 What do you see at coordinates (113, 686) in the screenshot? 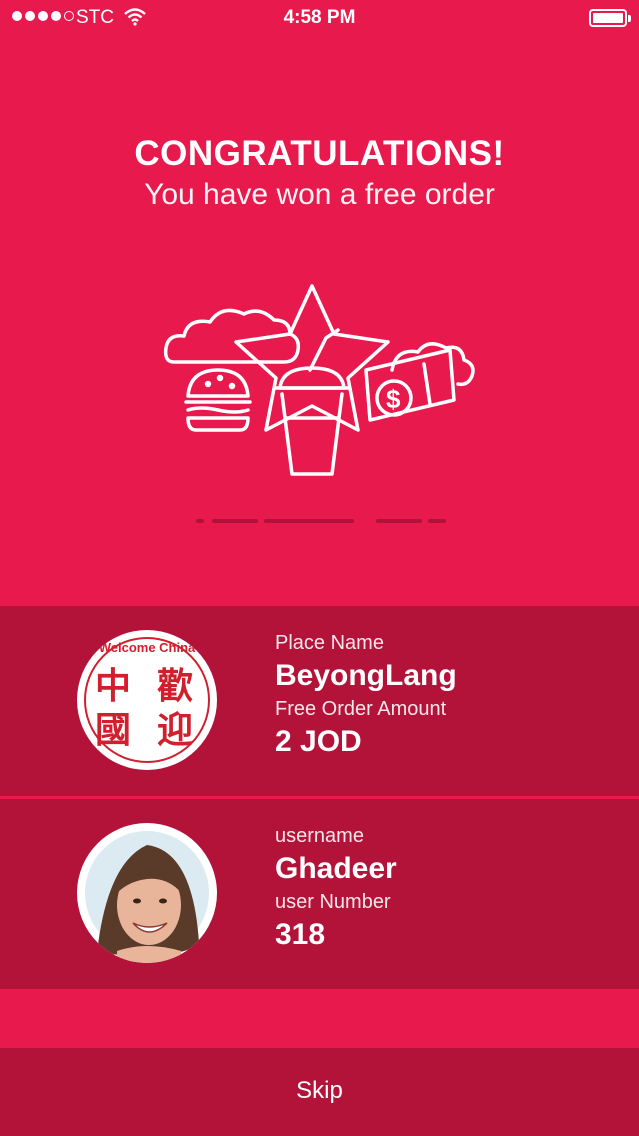
I see `place-logo-char: 中` at bounding box center [113, 686].